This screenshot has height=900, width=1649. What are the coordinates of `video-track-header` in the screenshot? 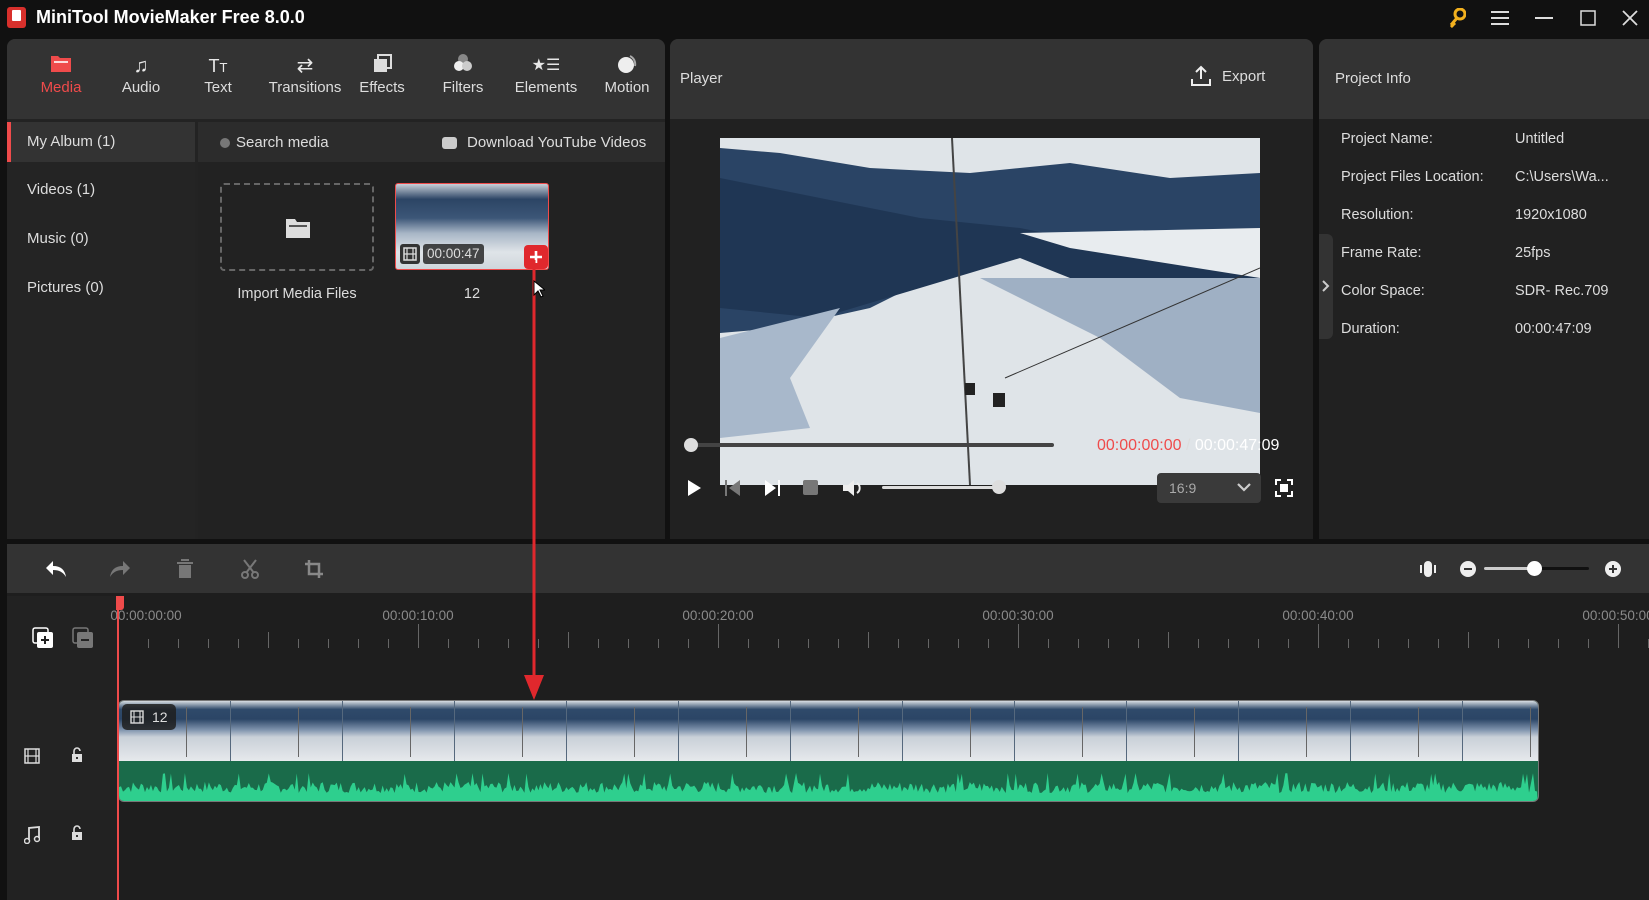 It's located at (62, 755).